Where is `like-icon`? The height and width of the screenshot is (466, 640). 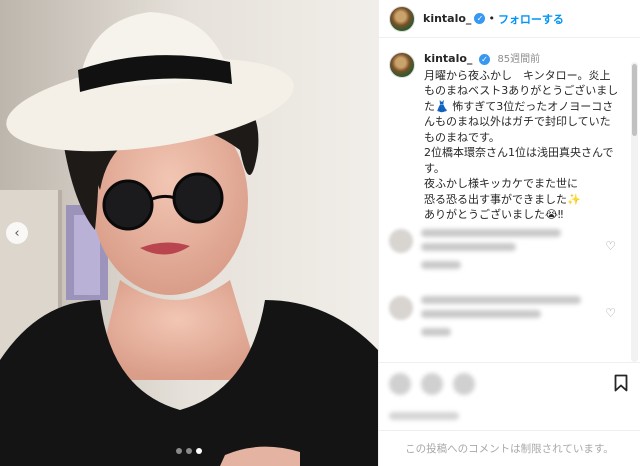 like-icon is located at coordinates (400, 383).